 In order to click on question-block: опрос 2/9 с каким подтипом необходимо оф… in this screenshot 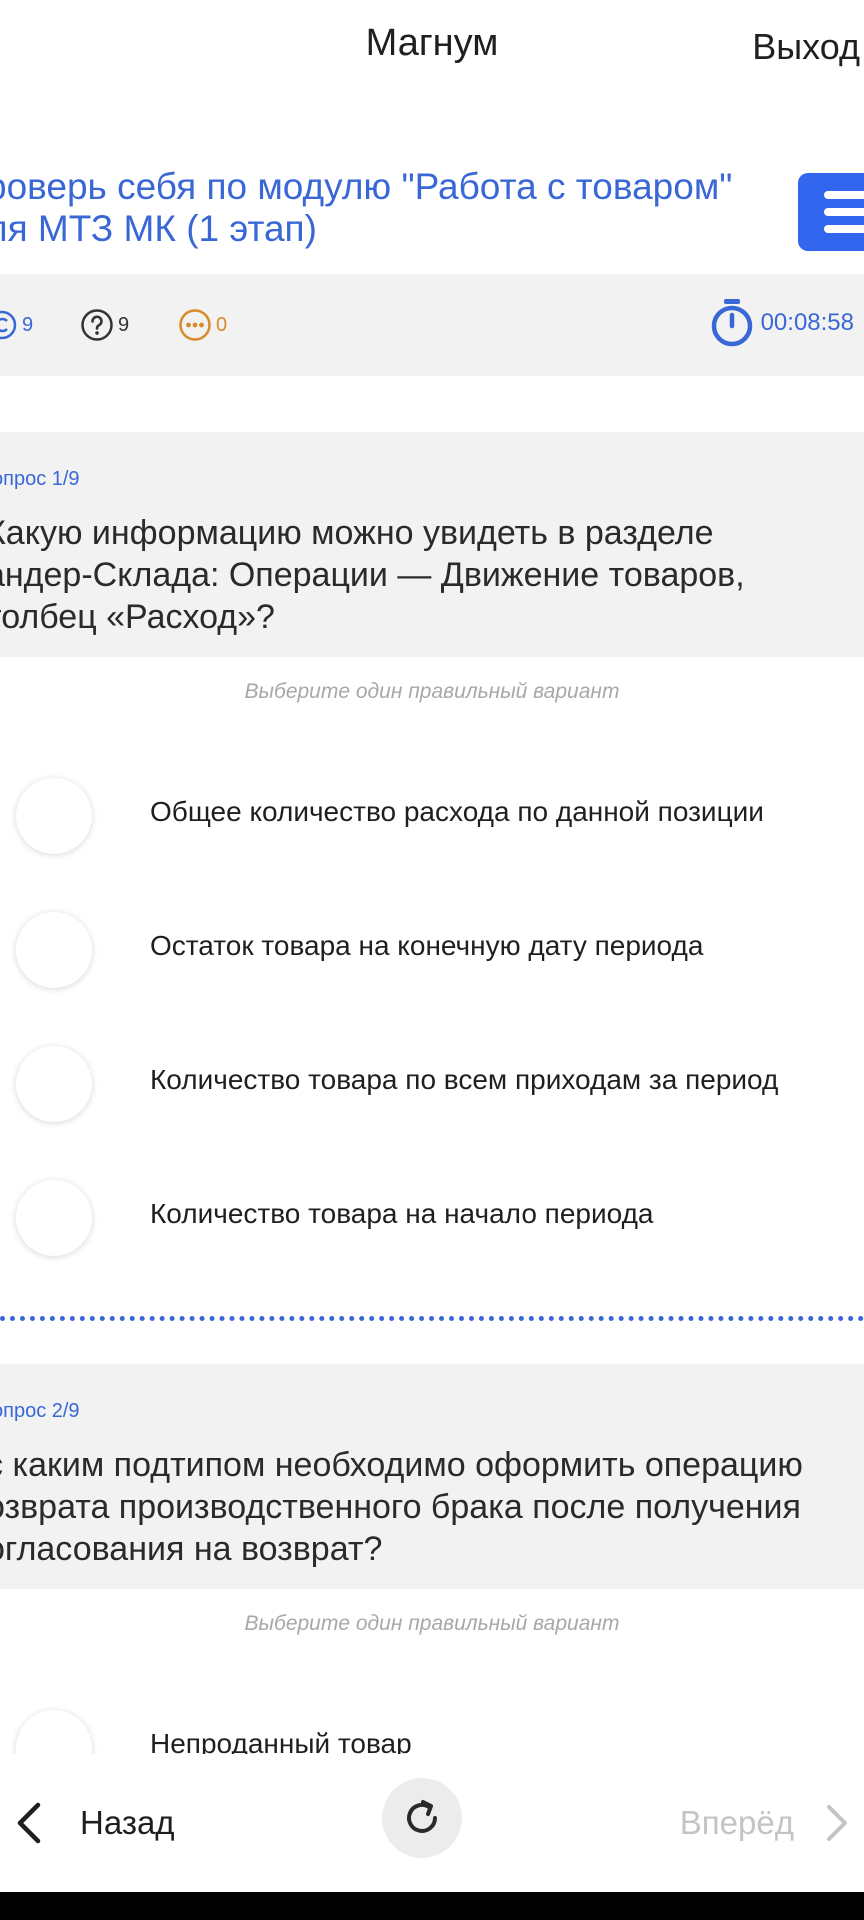, I will do `click(432, 1476)`.